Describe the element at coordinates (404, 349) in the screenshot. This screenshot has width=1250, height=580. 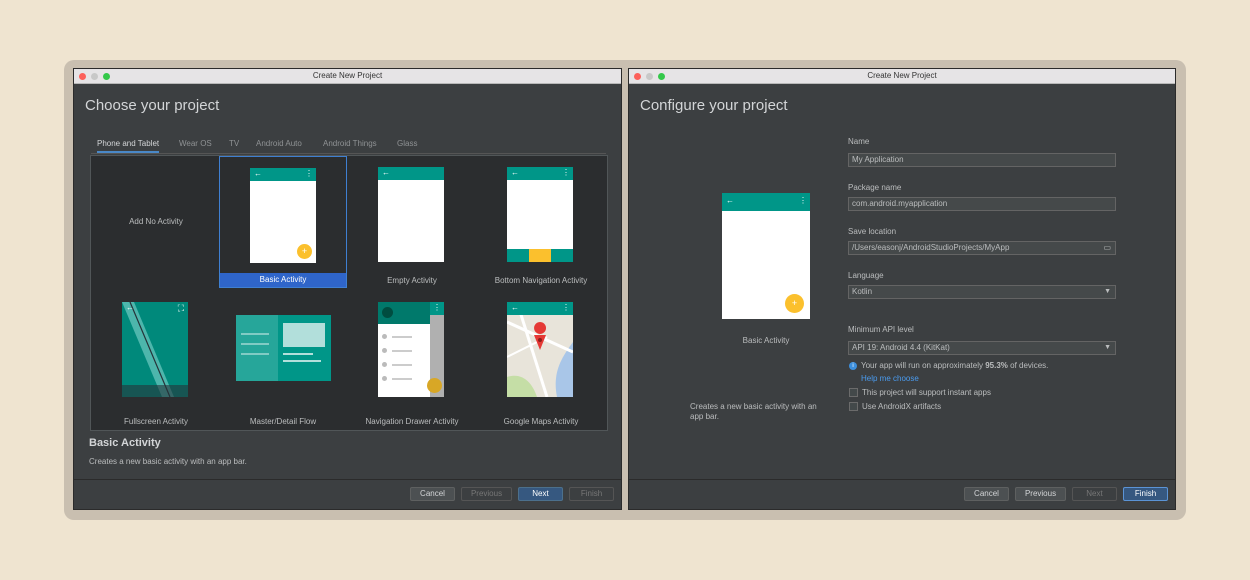
I see `drawer-panel` at that location.